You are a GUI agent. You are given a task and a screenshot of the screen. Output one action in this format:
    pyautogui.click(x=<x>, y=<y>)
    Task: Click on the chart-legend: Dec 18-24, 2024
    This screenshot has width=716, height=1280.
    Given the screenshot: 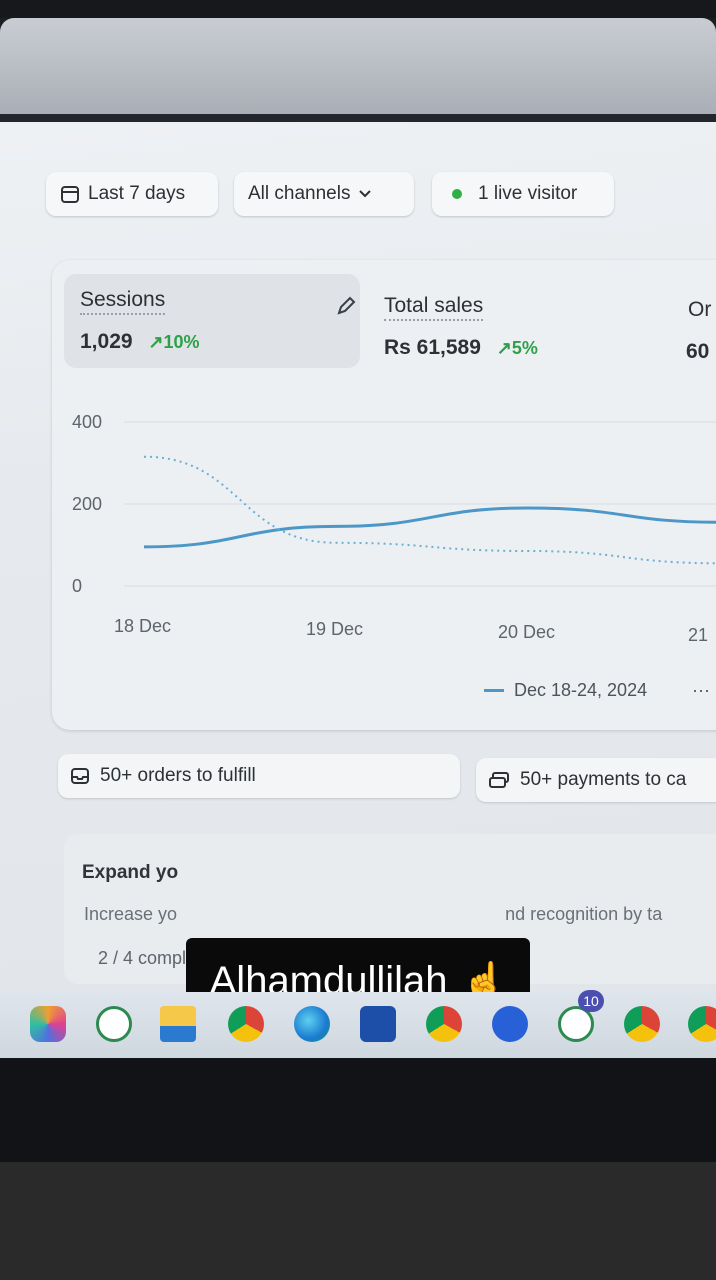 What is the action you would take?
    pyautogui.click(x=565, y=690)
    